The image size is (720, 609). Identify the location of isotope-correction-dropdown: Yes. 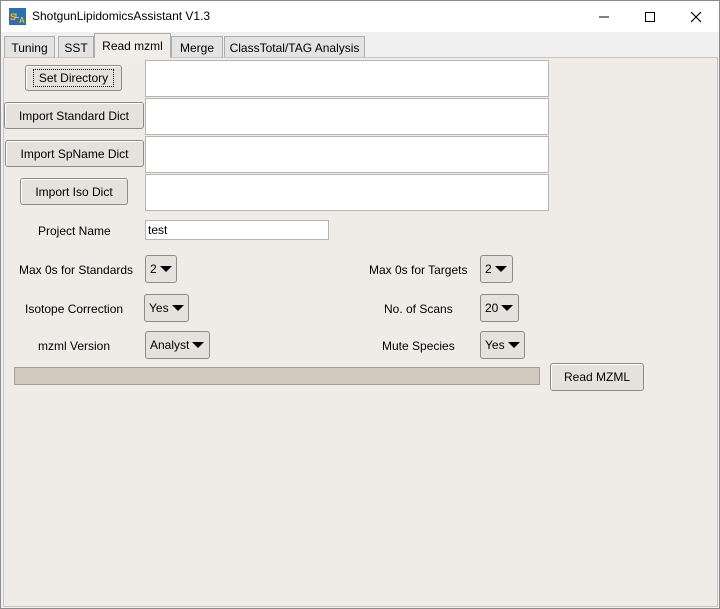
(166, 308).